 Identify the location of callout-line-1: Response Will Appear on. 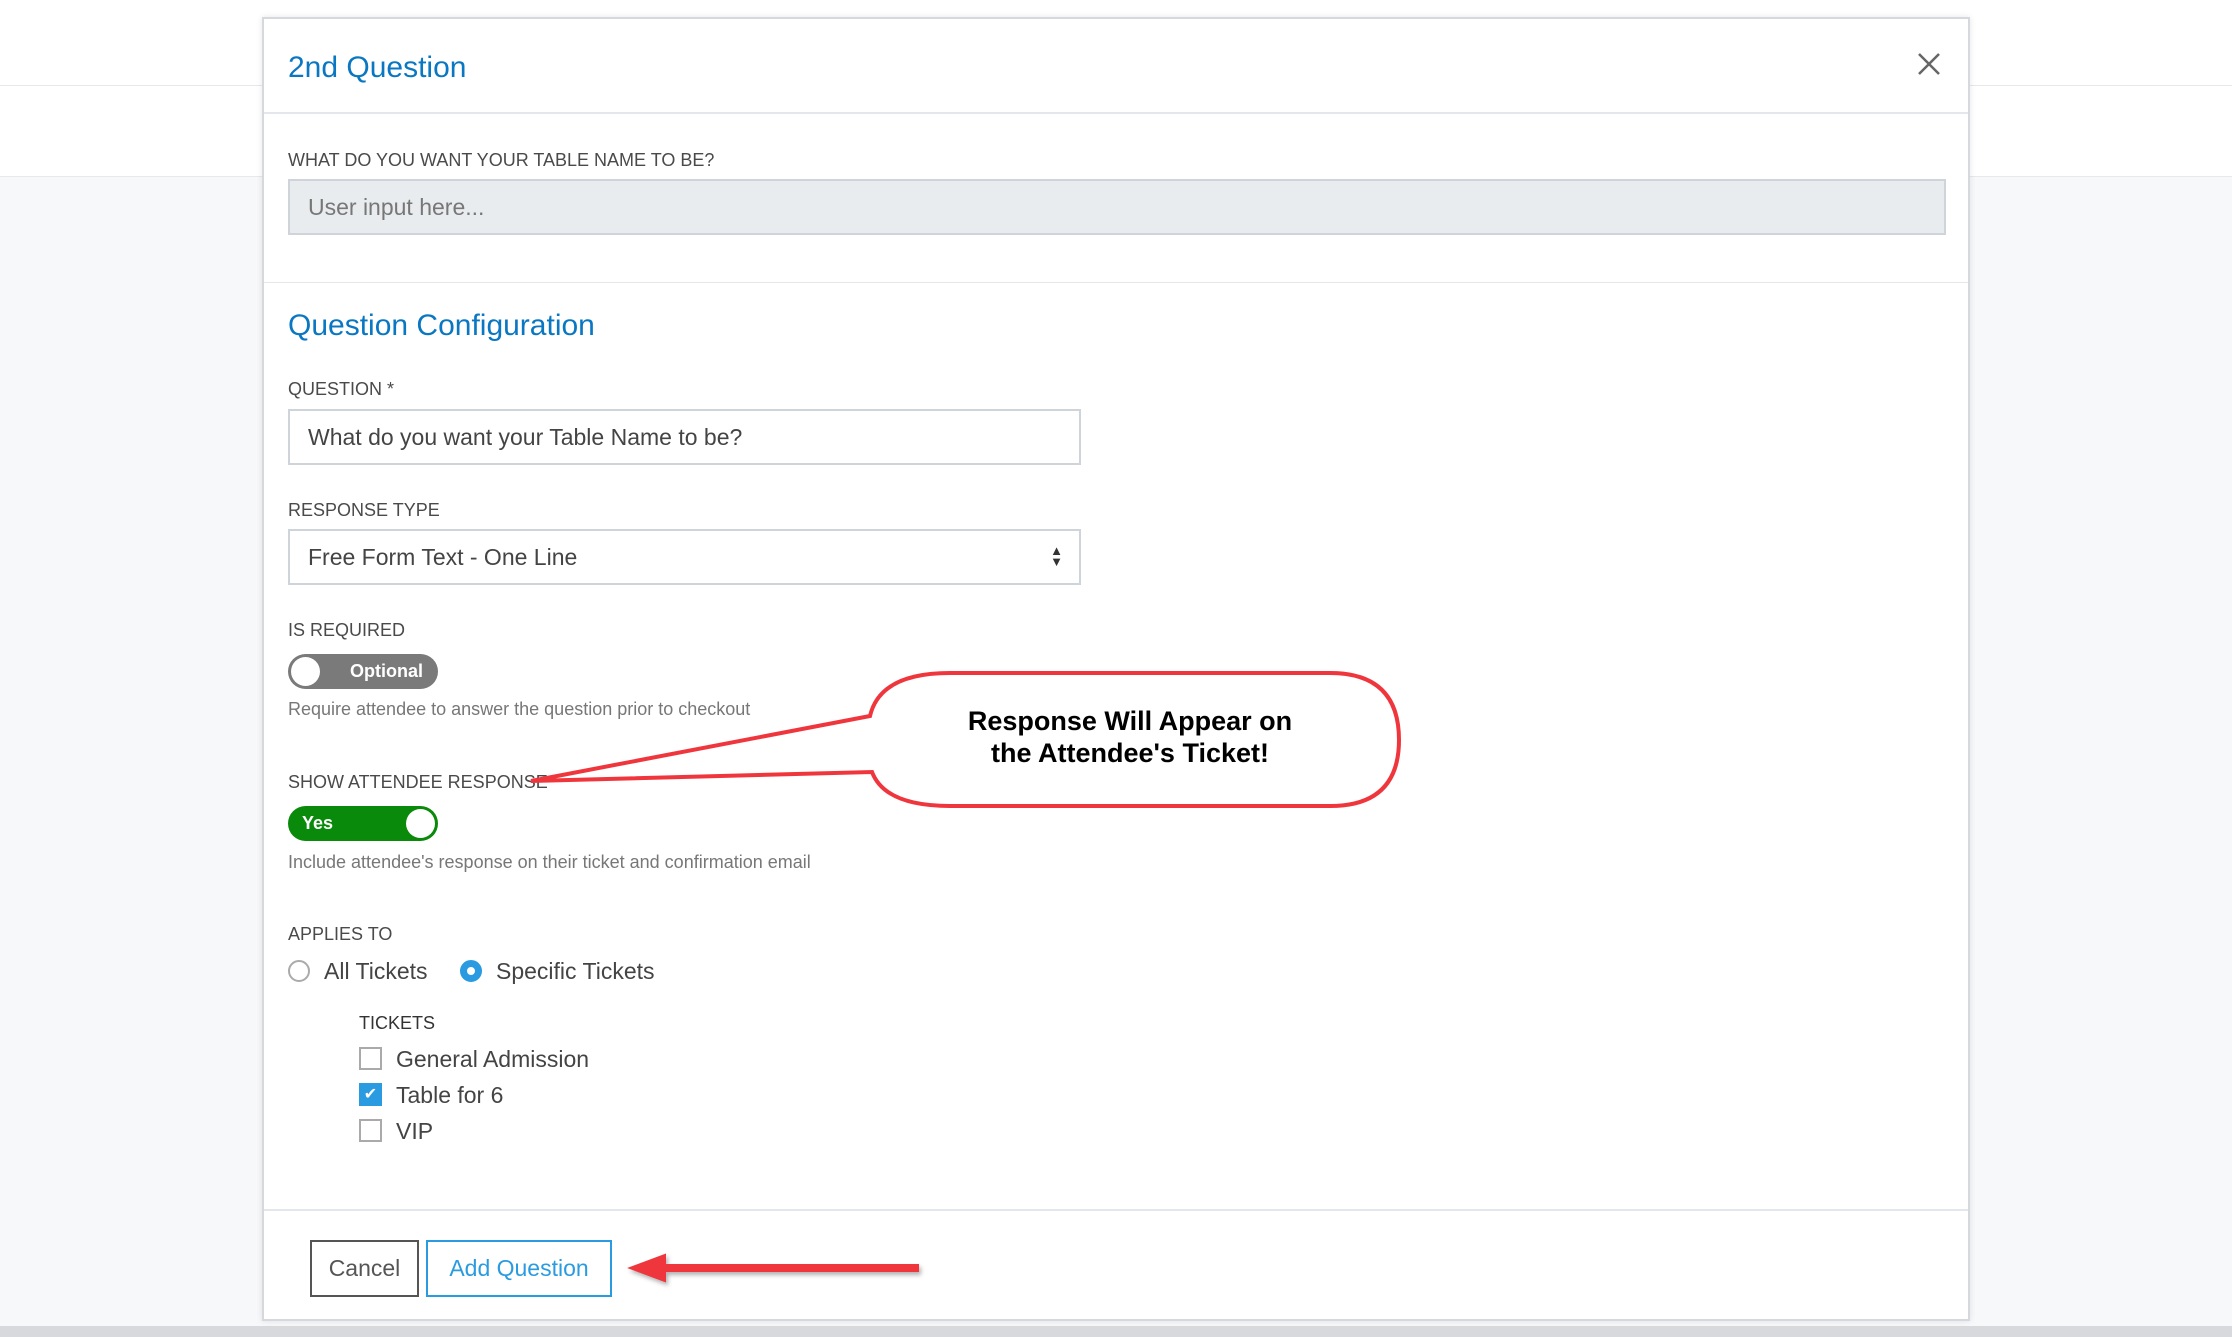
(1130, 721).